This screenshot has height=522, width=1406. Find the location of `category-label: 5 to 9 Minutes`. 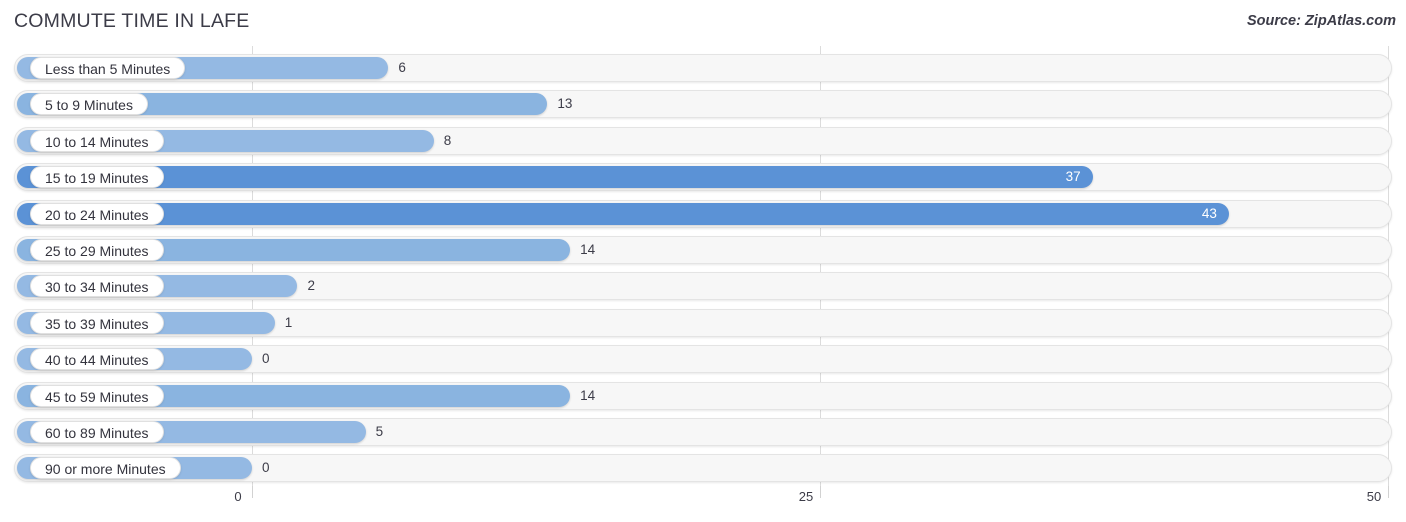

category-label: 5 to 9 Minutes is located at coordinates (89, 104).